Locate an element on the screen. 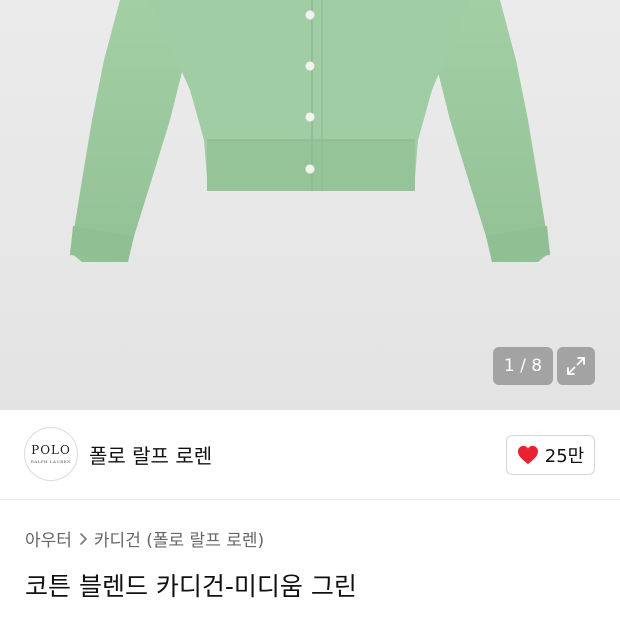 The width and height of the screenshot is (620, 620). brand-logo-text: POLO is located at coordinates (51, 450).